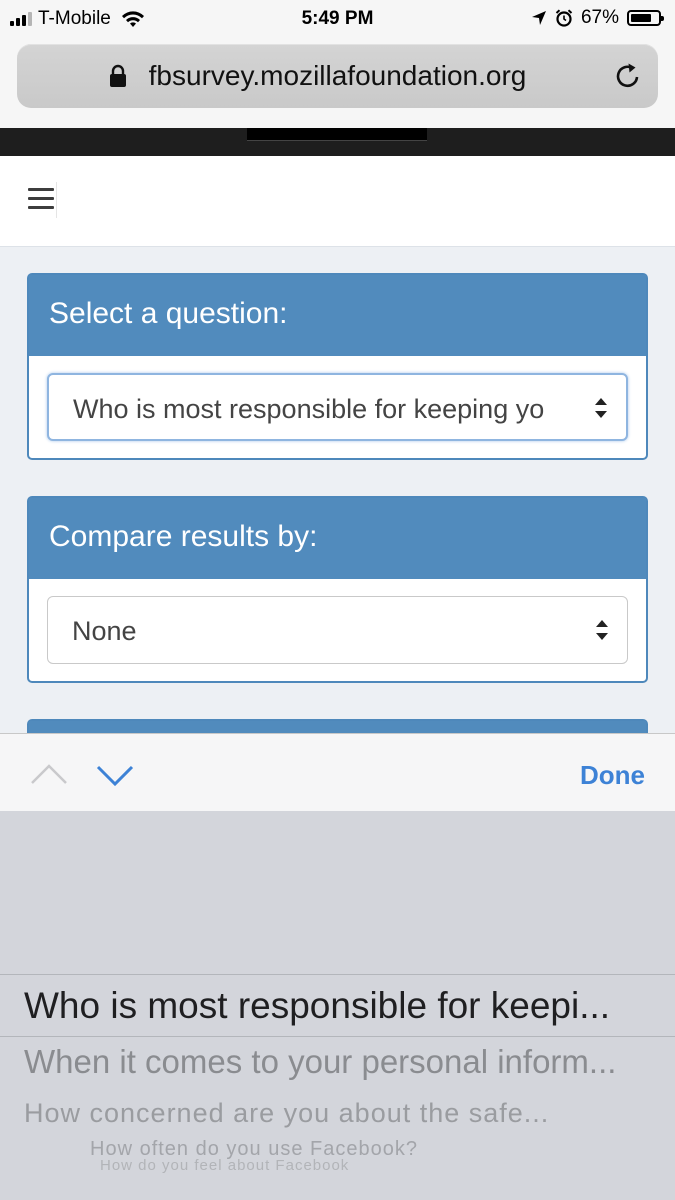  I want to click on status-right: 67%, so click(597, 18).